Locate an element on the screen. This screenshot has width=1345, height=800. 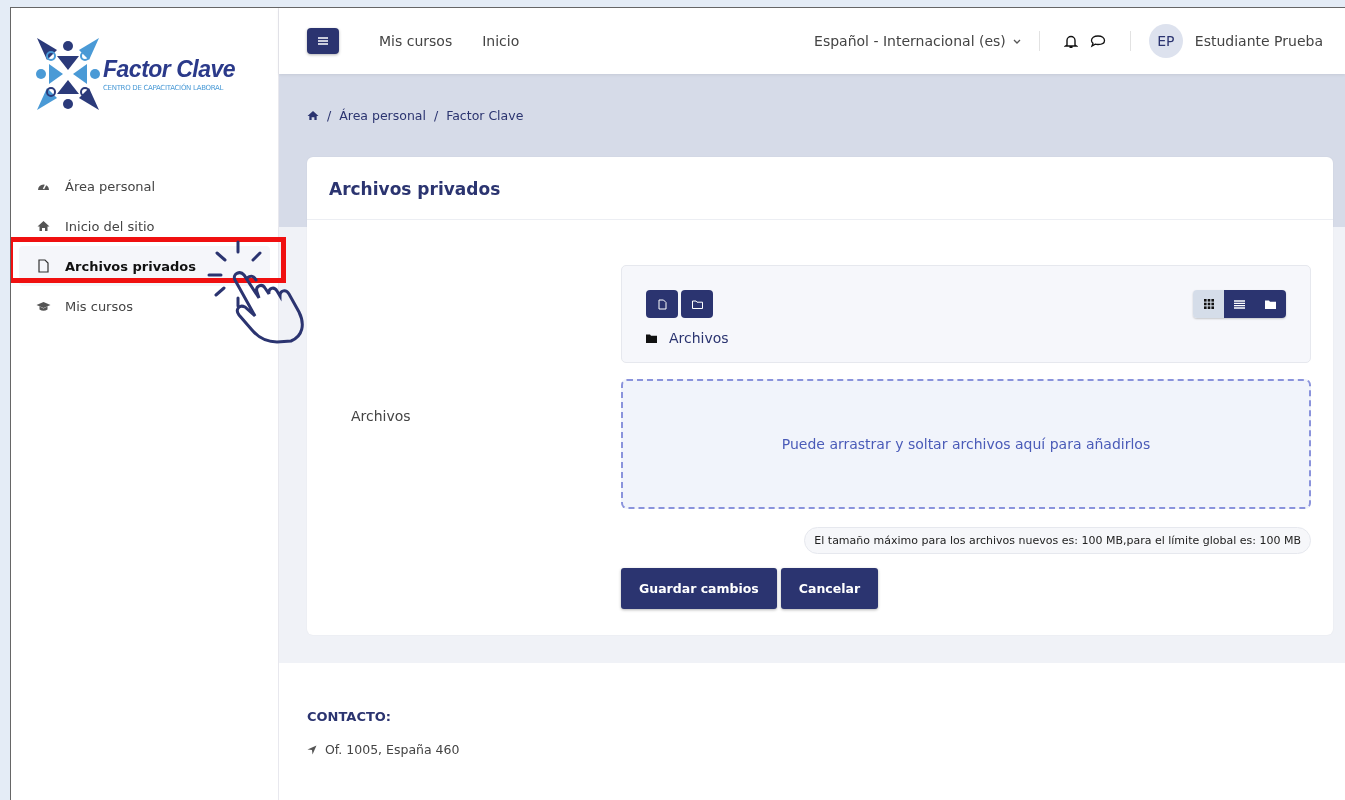
list-icon is located at coordinates (1239, 304).